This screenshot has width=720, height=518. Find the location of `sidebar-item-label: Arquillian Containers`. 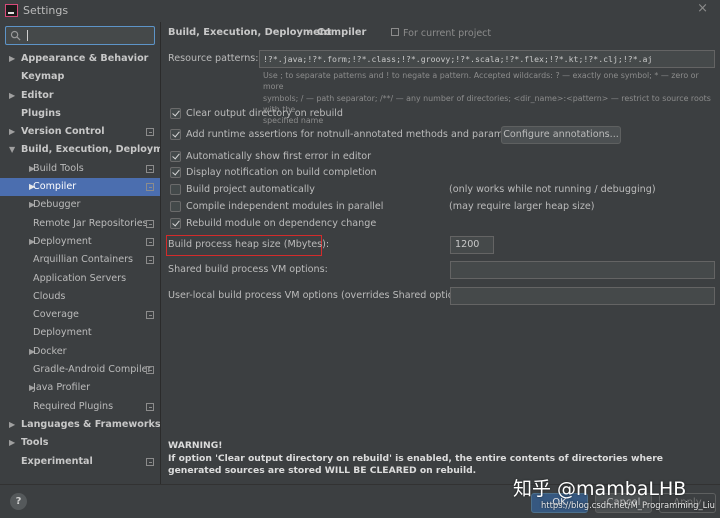

sidebar-item-label: Arquillian Containers is located at coordinates (83, 260).